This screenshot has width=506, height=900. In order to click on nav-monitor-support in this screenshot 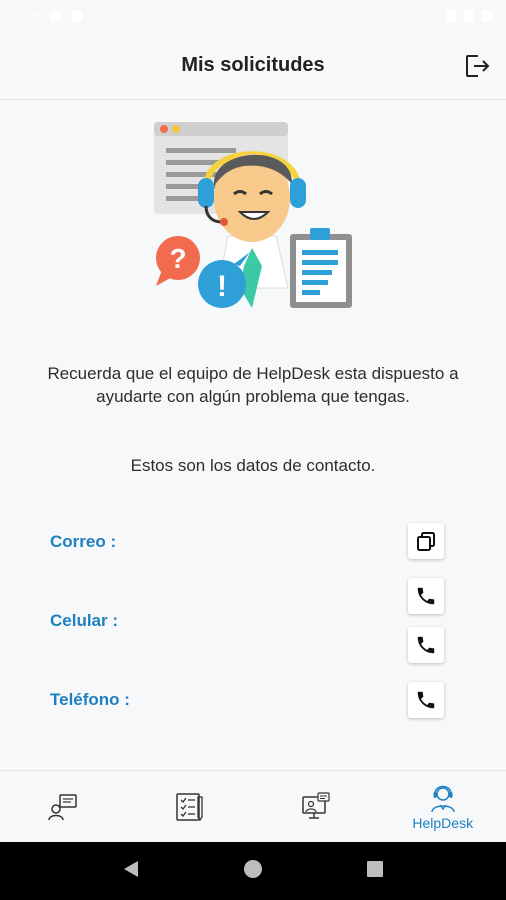, I will do `click(316, 806)`.